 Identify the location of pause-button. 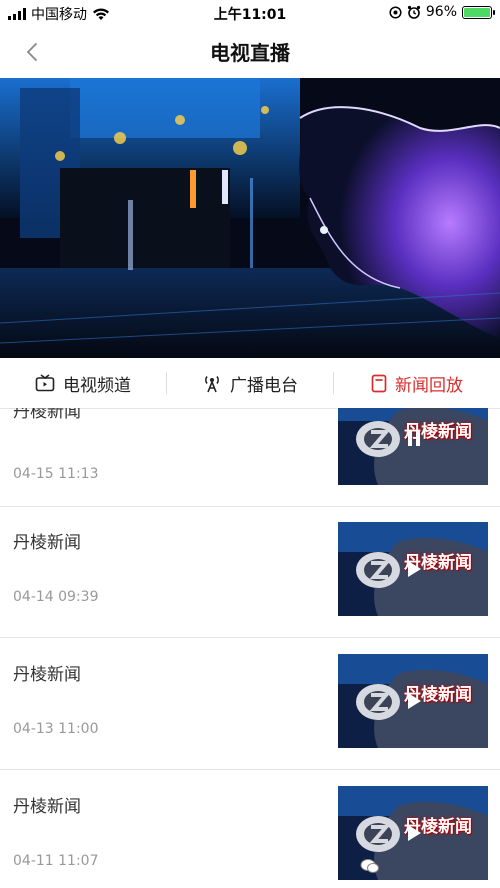
(414, 438).